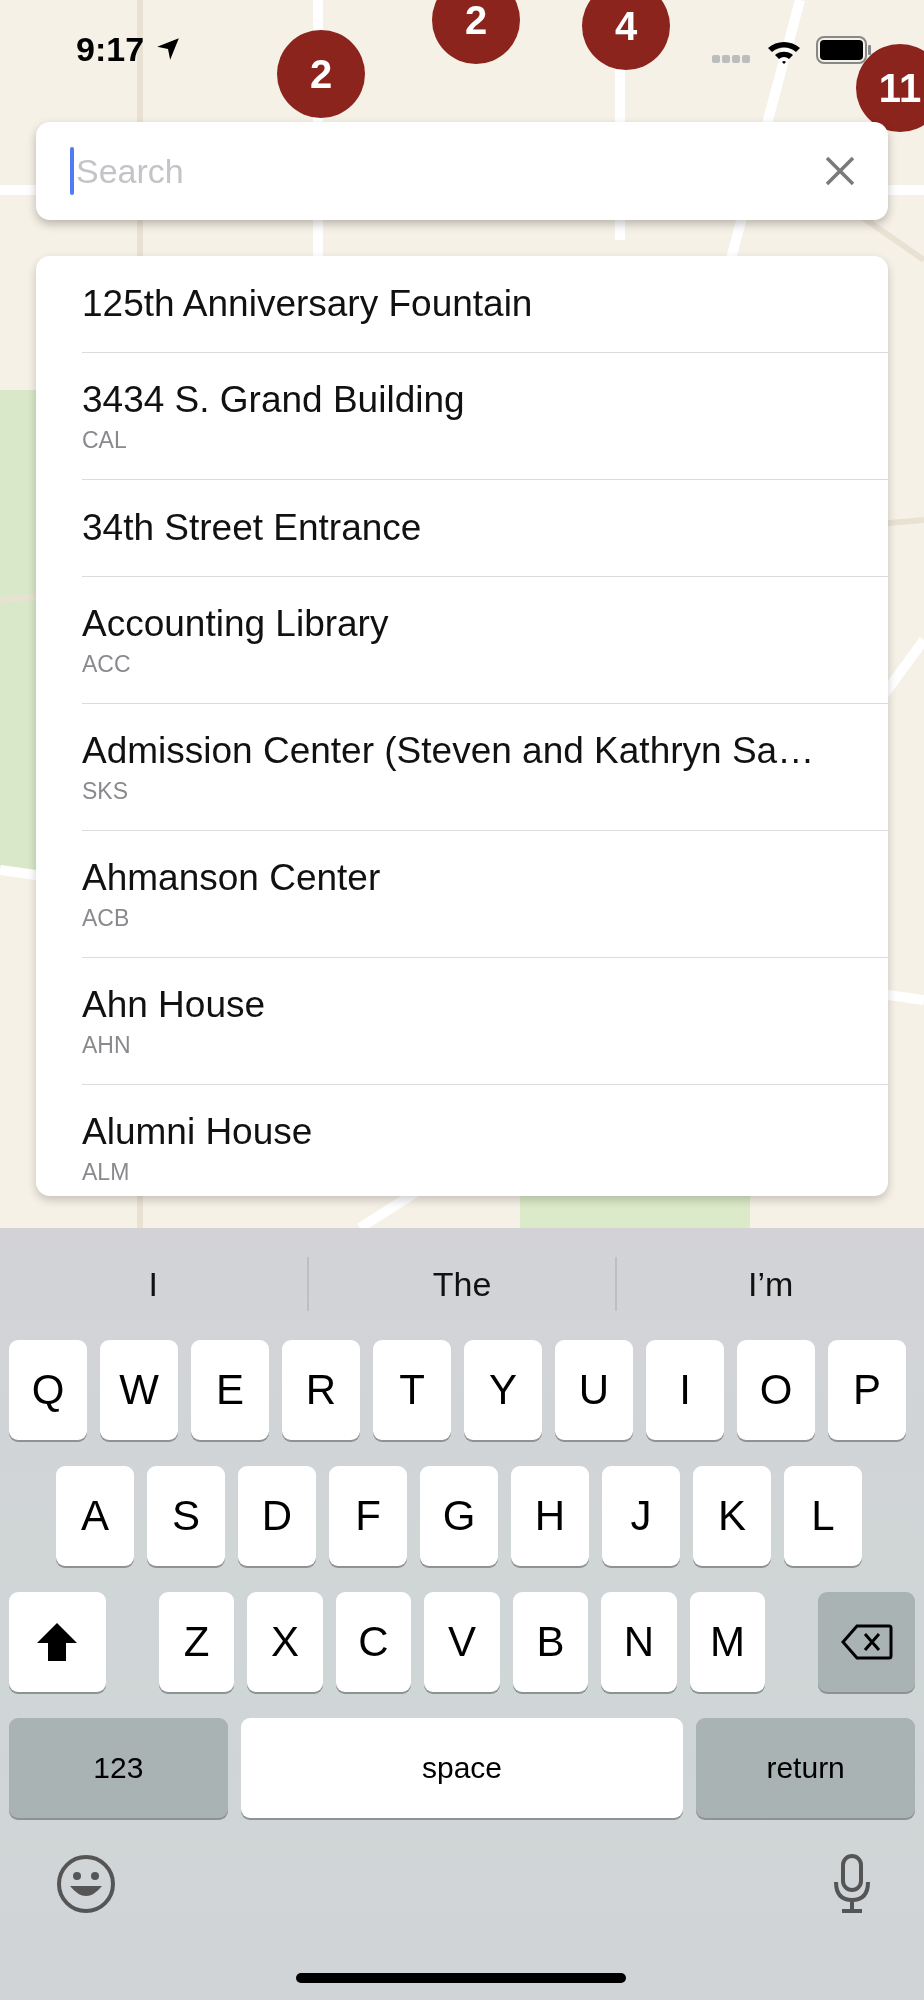  Describe the element at coordinates (72, 171) in the screenshot. I see `text-cursor` at that location.